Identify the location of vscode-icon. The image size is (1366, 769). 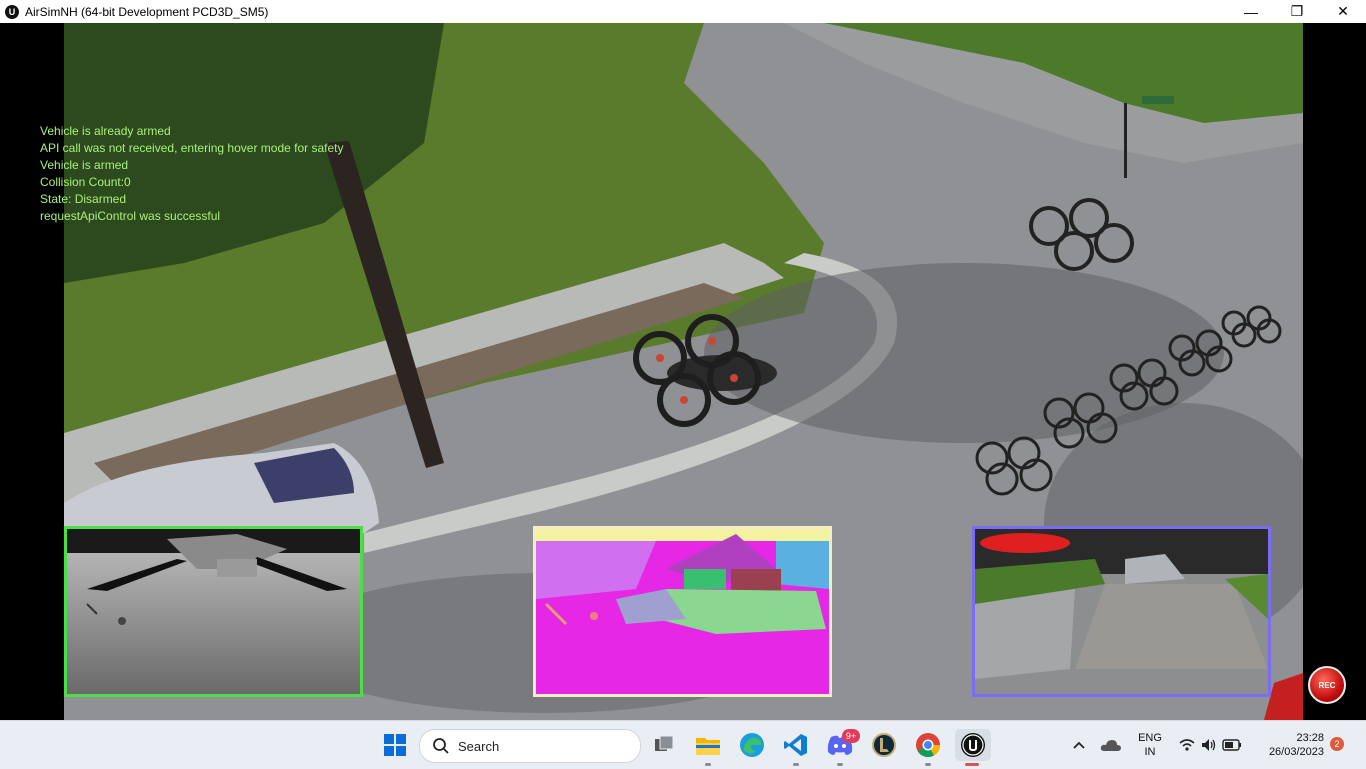
(796, 745).